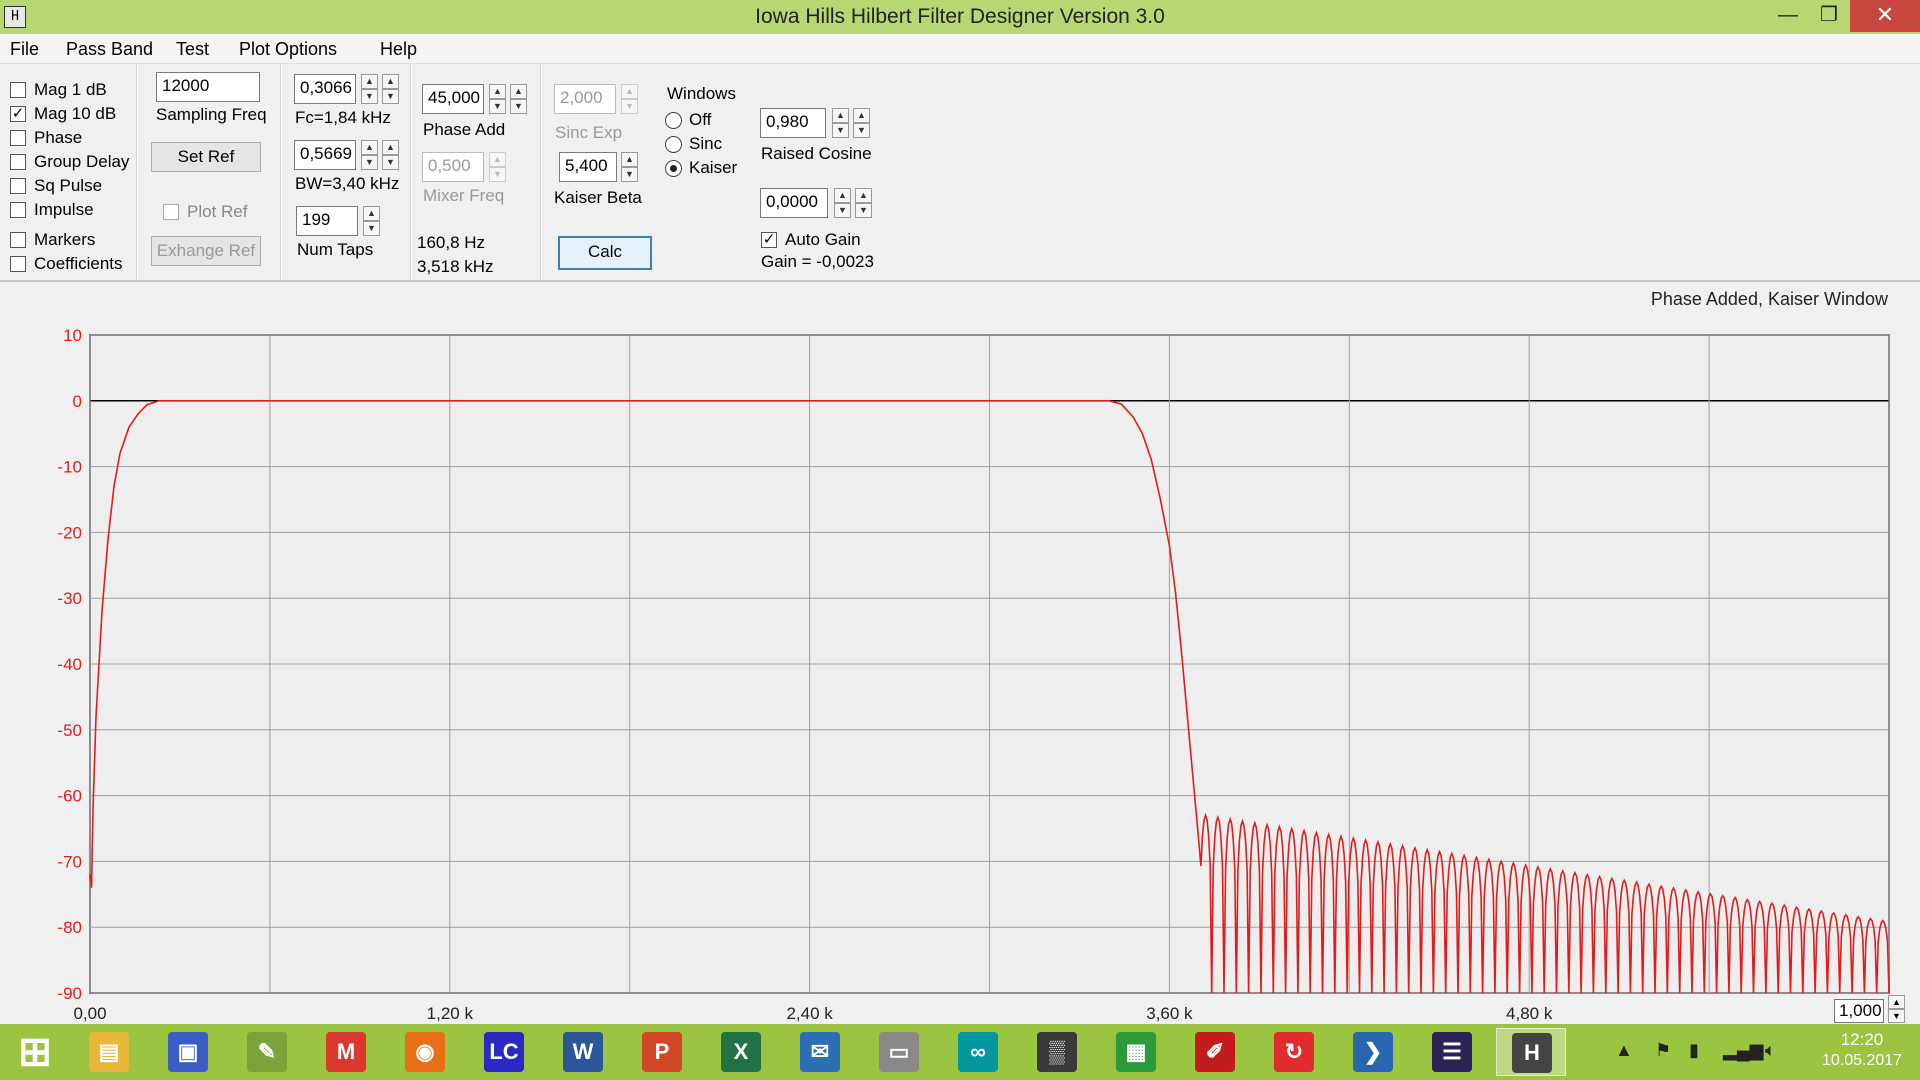  I want to click on mixer-freq-input: 0,500, so click(453, 167).